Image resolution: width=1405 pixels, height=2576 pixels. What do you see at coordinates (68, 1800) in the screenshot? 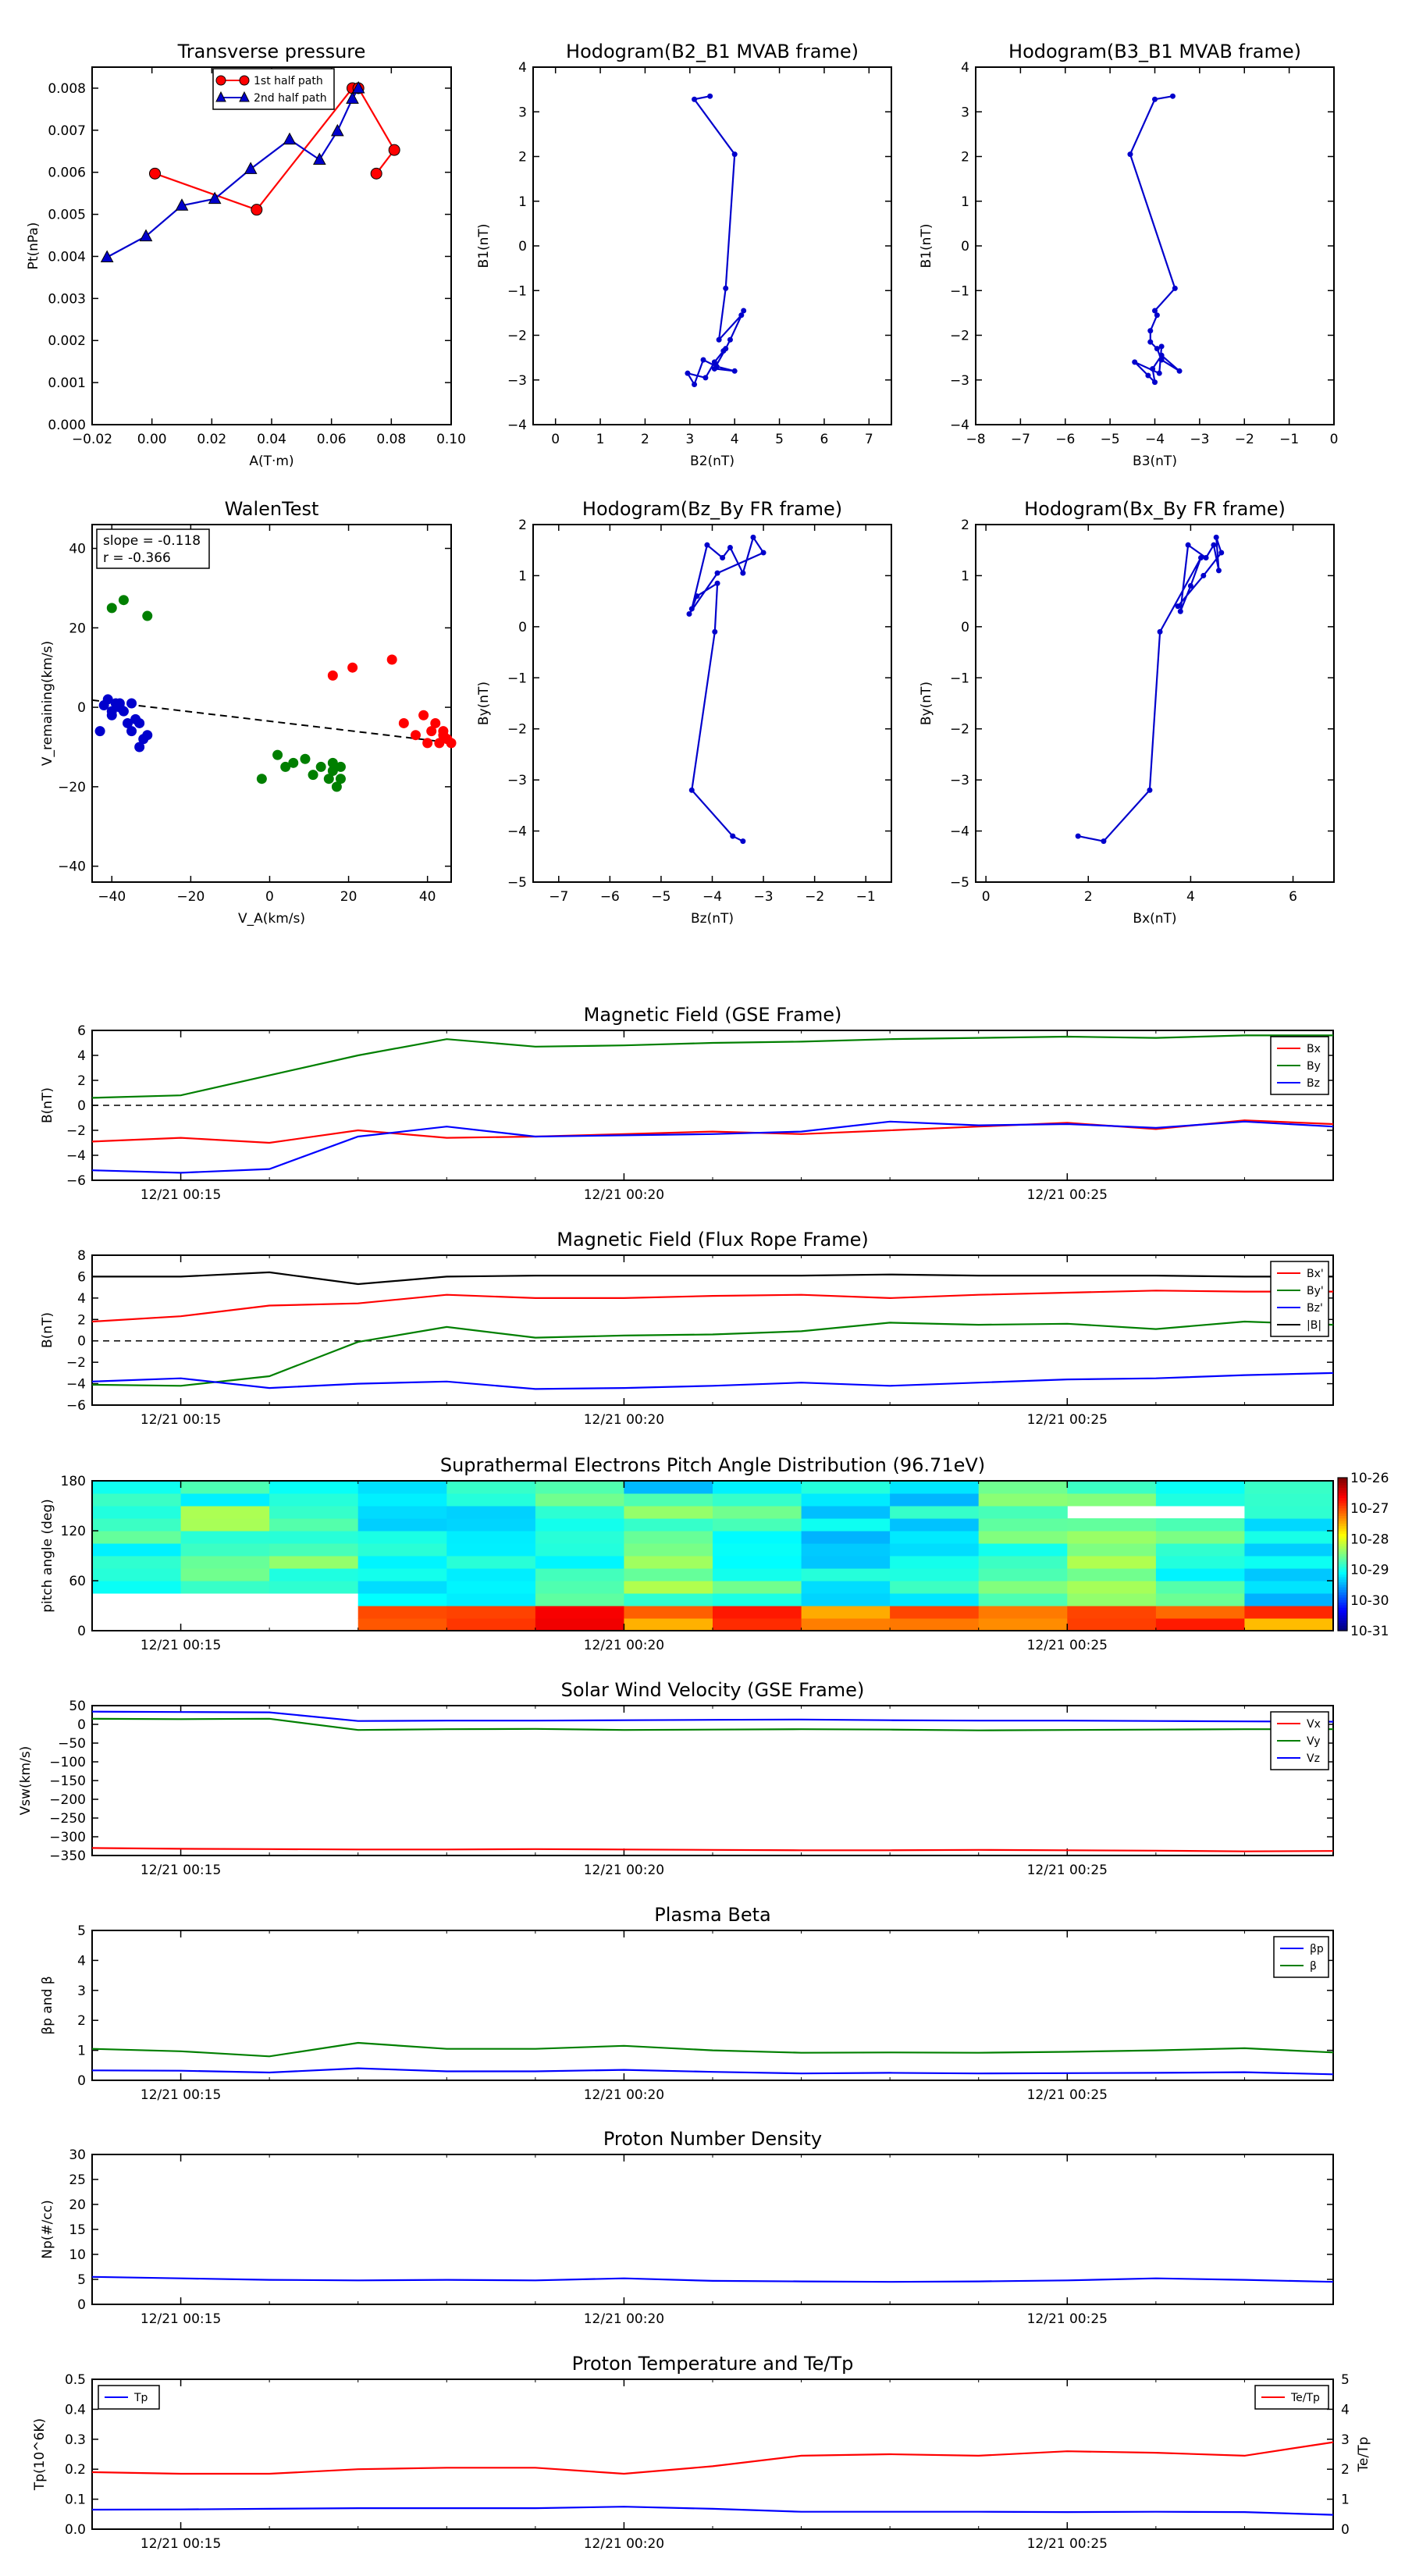
I see `y-tick-label: −200` at bounding box center [68, 1800].